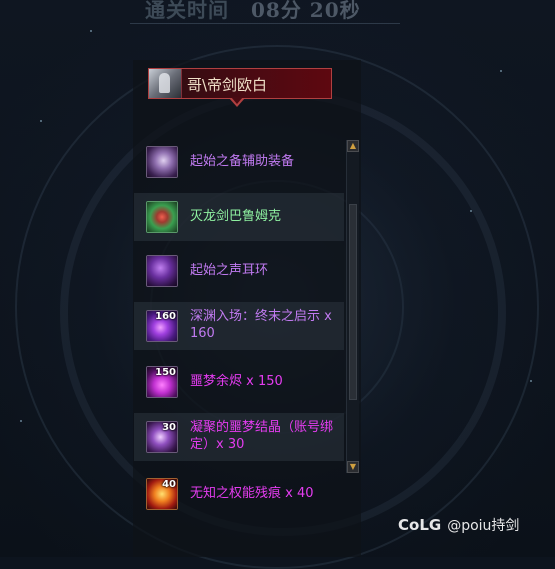 This screenshot has height=569, width=555. Describe the element at coordinates (229, 270) in the screenshot. I see `loot-item-label: 起始之声耳环` at that location.